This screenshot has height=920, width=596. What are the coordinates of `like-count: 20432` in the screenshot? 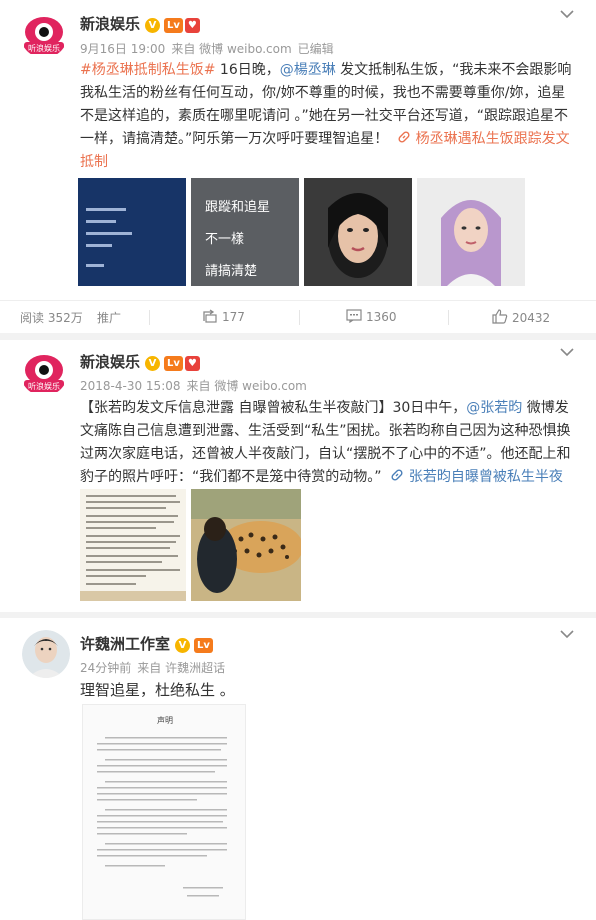 It's located at (531, 318).